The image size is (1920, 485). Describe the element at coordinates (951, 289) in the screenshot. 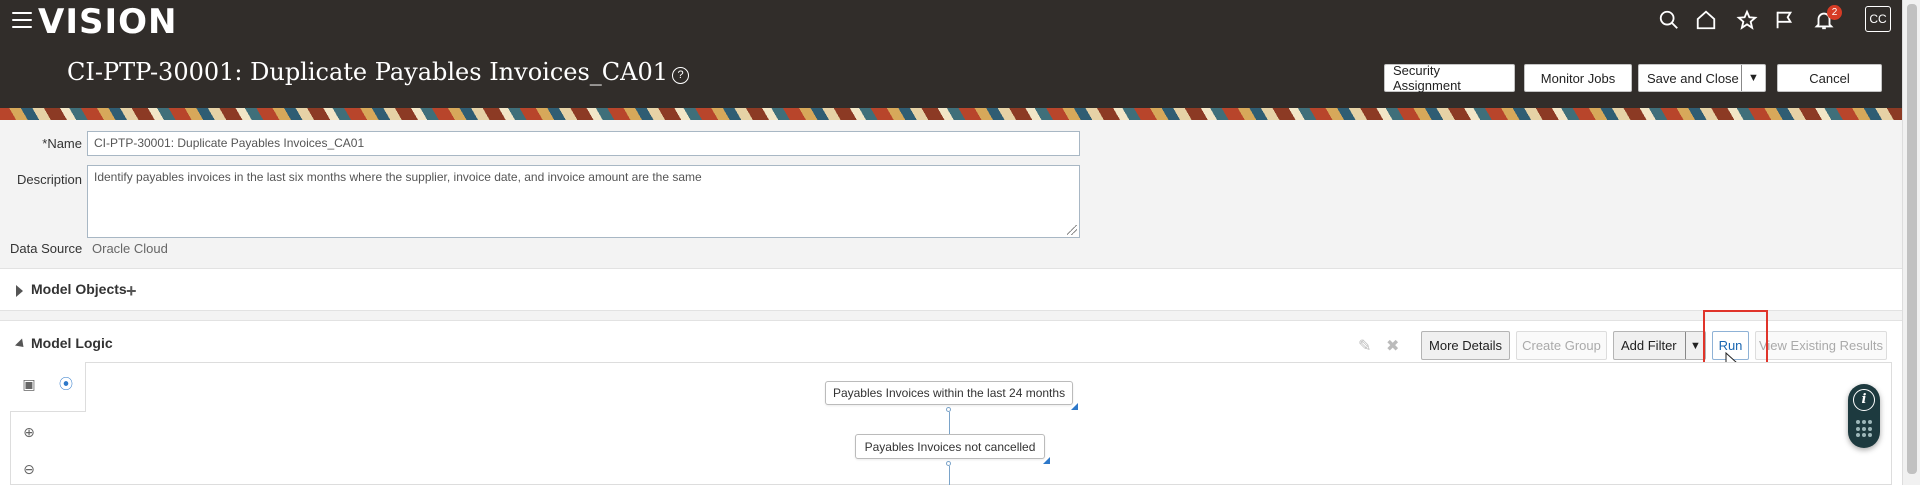

I see `model-objects-section: Model Objects` at that location.